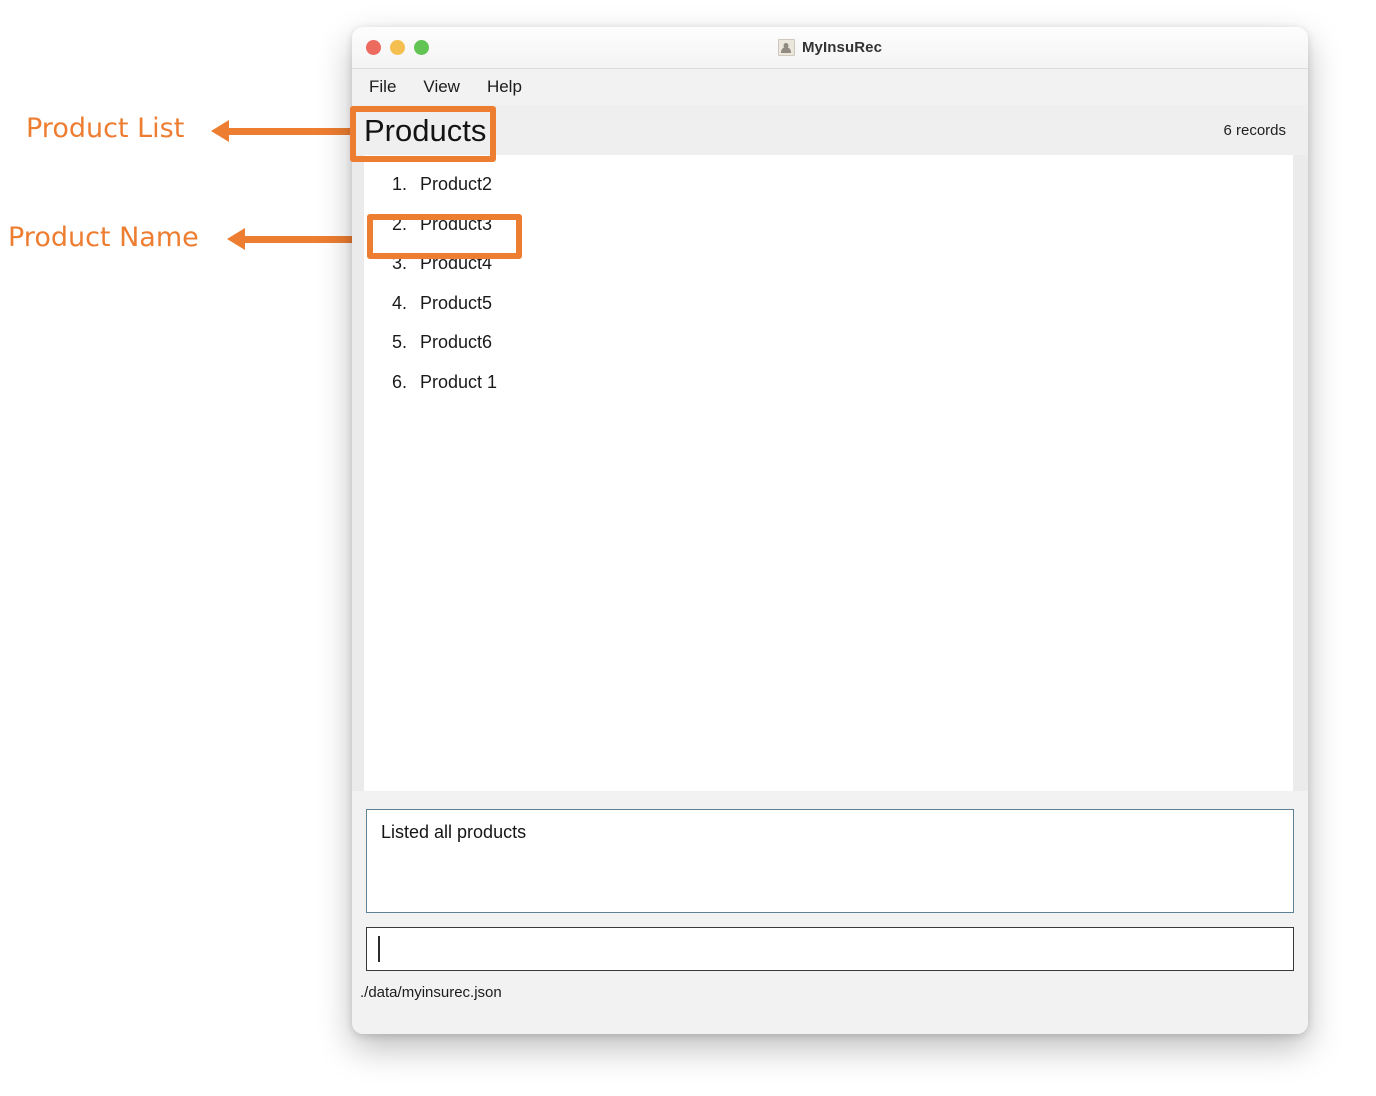  Describe the element at coordinates (1254, 130) in the screenshot. I see `record-count-label: 6 records` at that location.